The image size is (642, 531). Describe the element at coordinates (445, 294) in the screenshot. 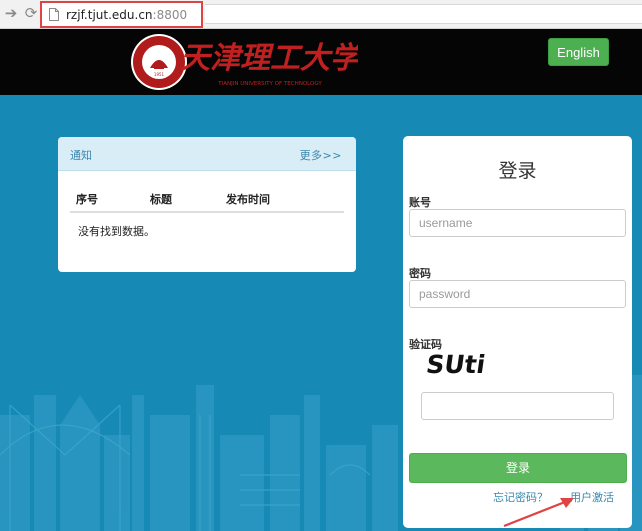

I see `password-placeholder: password` at that location.